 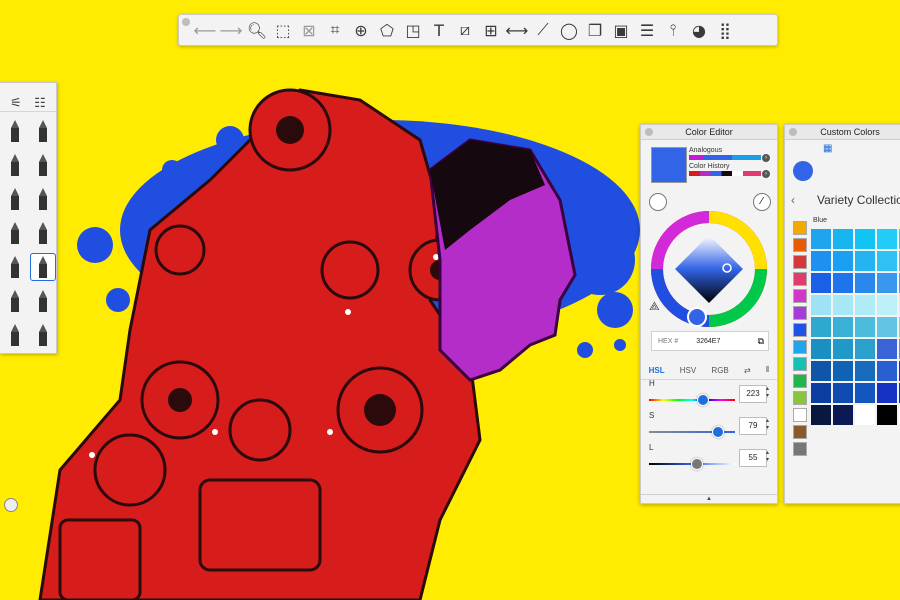 What do you see at coordinates (767, 393) in the screenshot?
I see `hue-stepper-icon: ▴ ▾` at bounding box center [767, 393].